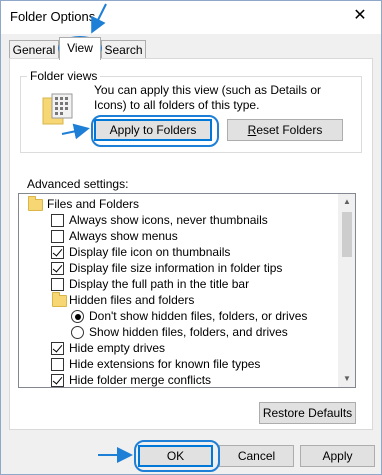  I want to click on reset-mnemonic: R, so click(252, 130).